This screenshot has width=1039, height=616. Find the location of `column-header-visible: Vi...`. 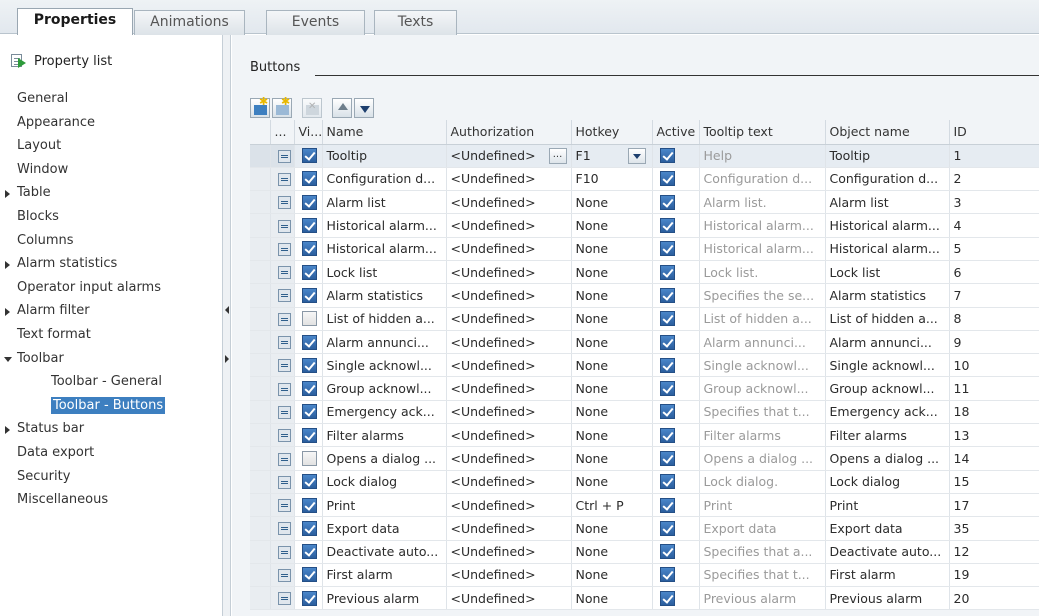

column-header-visible: Vi... is located at coordinates (308, 132).